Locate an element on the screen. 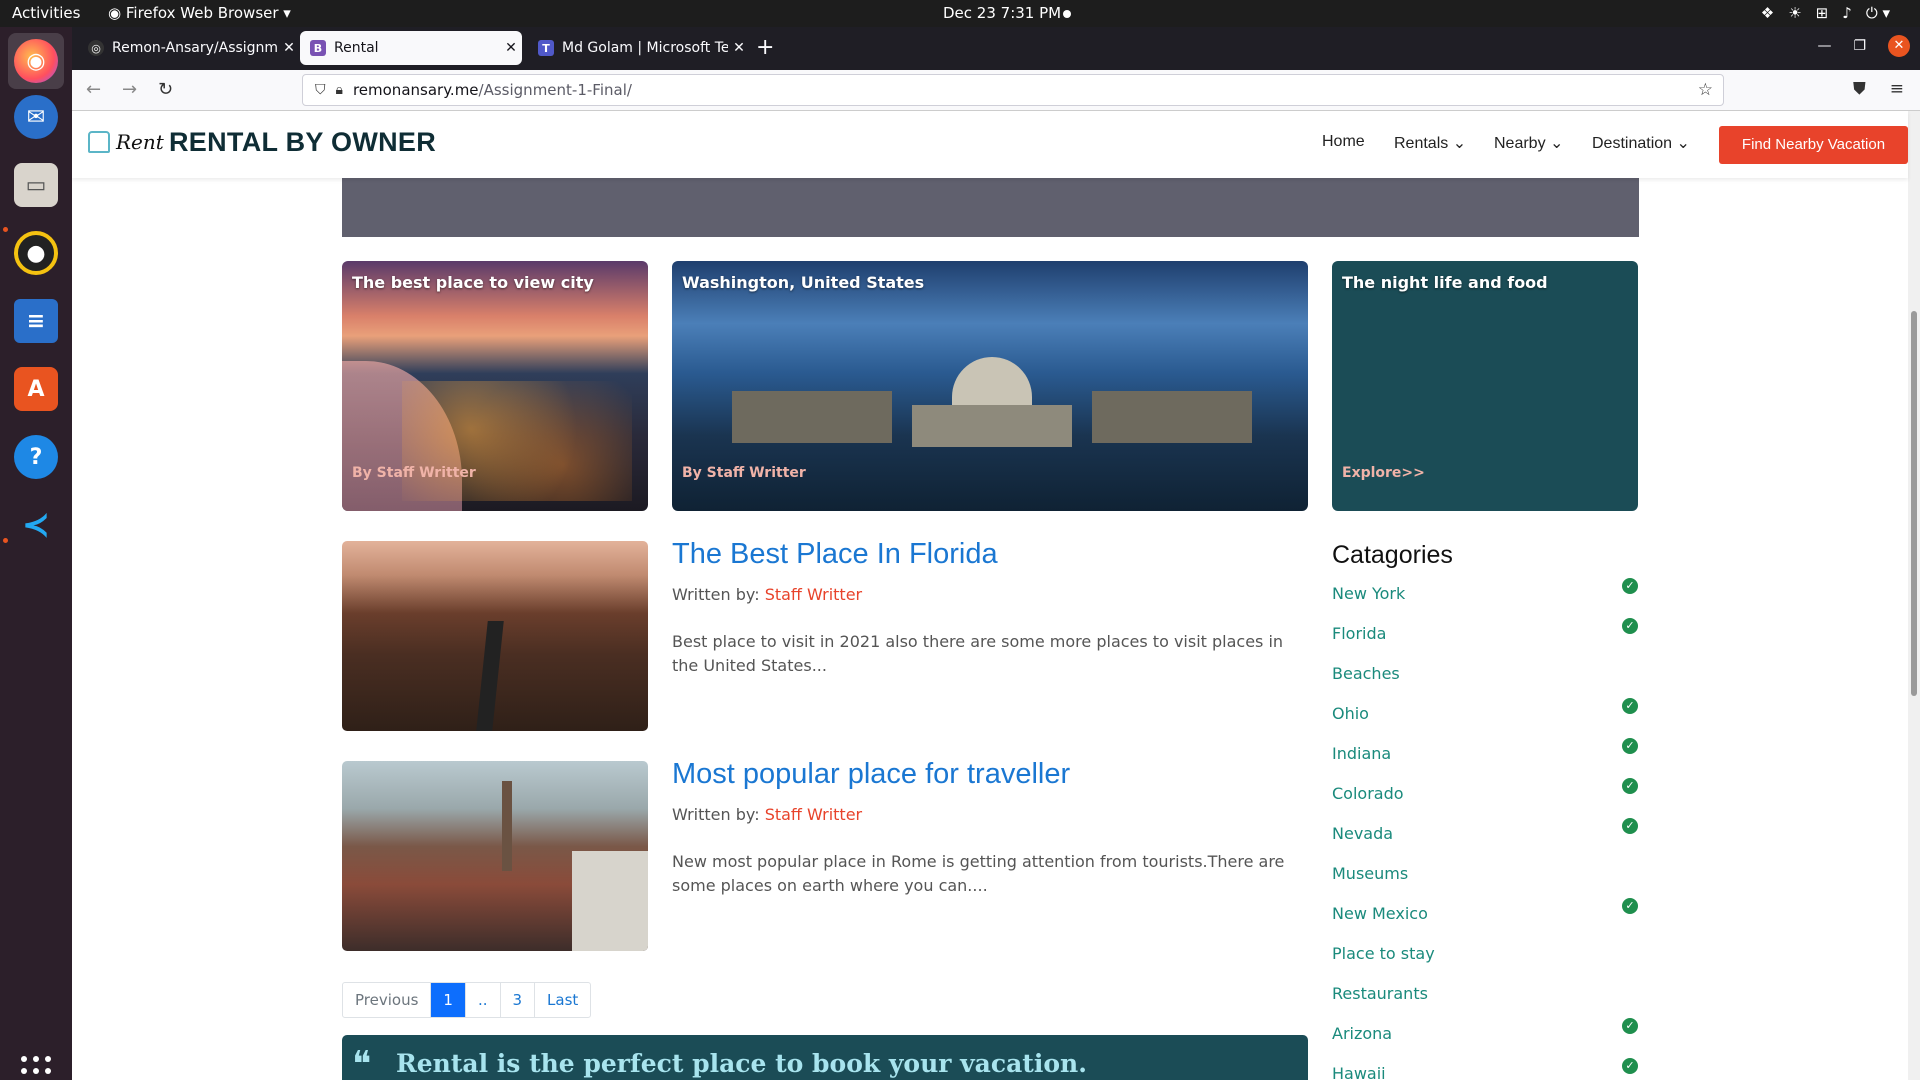 This screenshot has height=1080, width=1920. hamburger-menu-icon: ≡ is located at coordinates (1897, 89).